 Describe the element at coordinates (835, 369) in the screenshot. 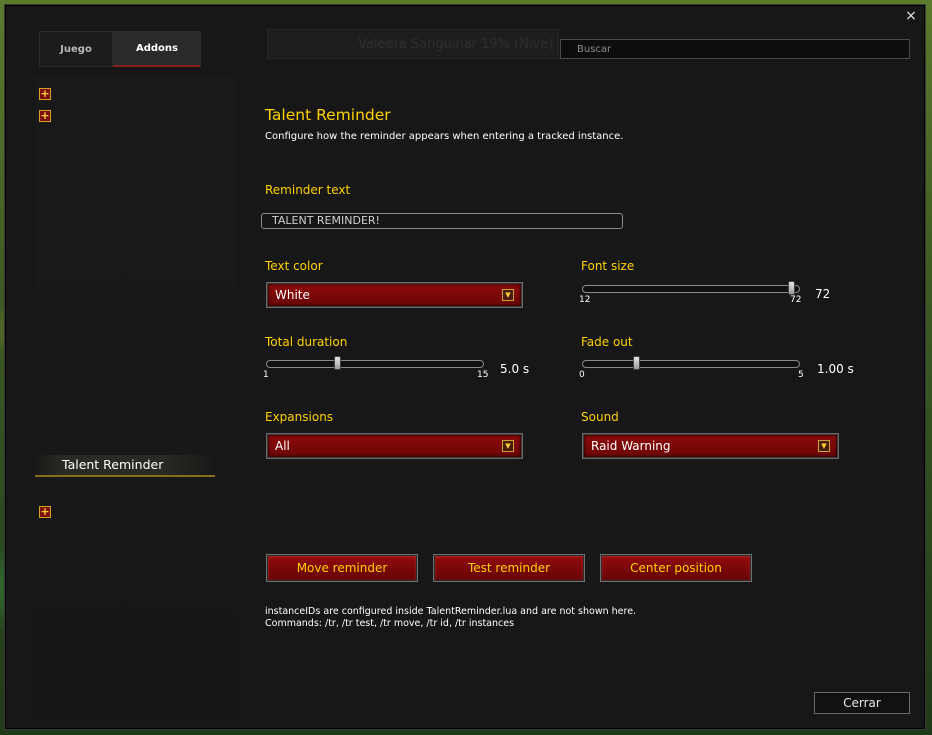

I see `fade-out-value: 1.00 s` at that location.